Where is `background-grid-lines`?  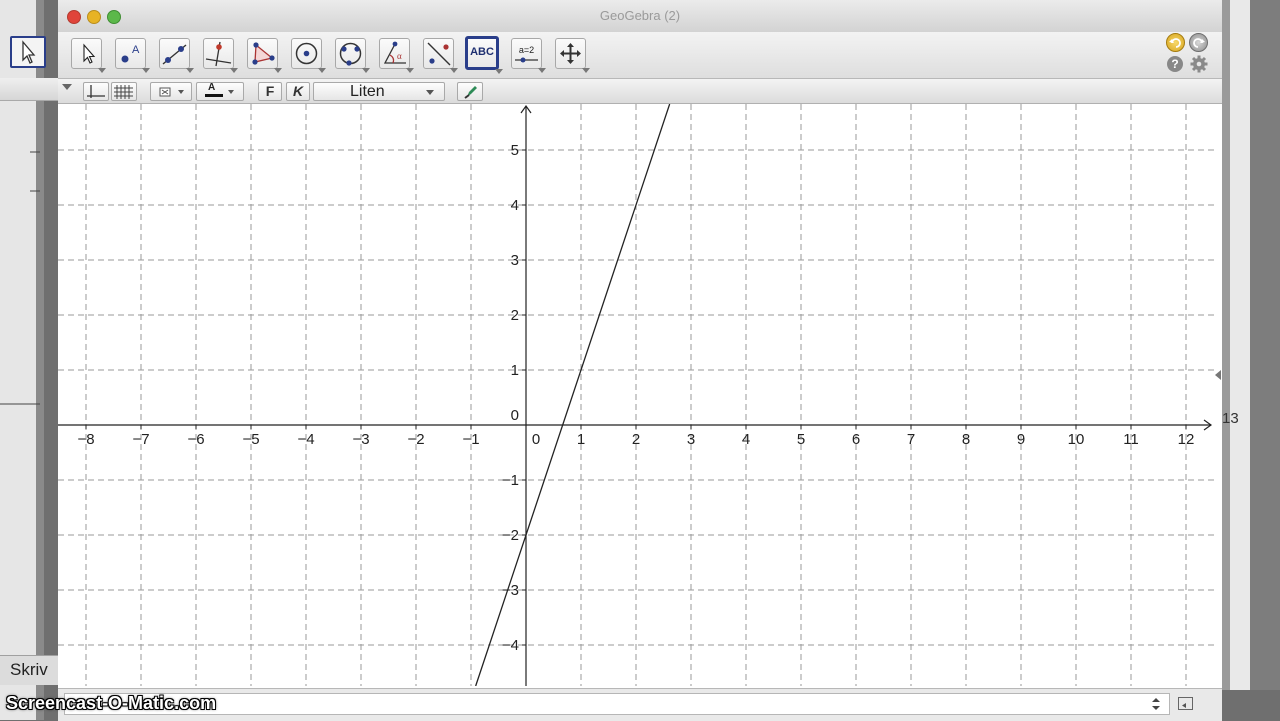
background-grid-lines is located at coordinates (20, 379).